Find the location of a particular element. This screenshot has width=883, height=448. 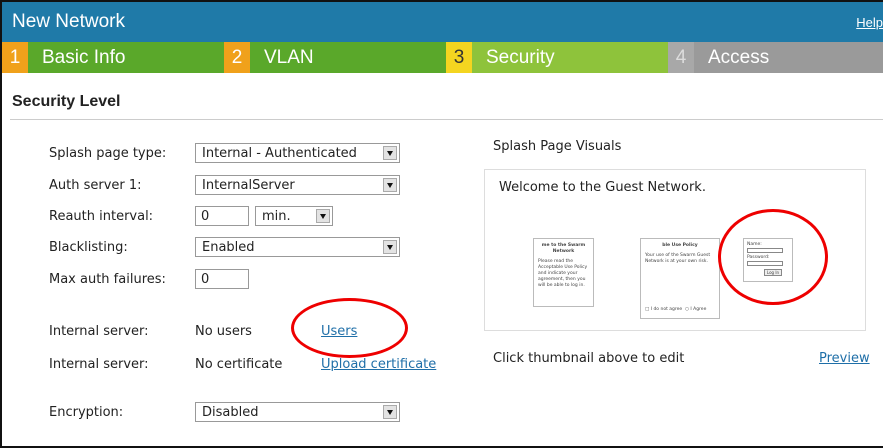

step-access: 4 Access is located at coordinates (775, 57).